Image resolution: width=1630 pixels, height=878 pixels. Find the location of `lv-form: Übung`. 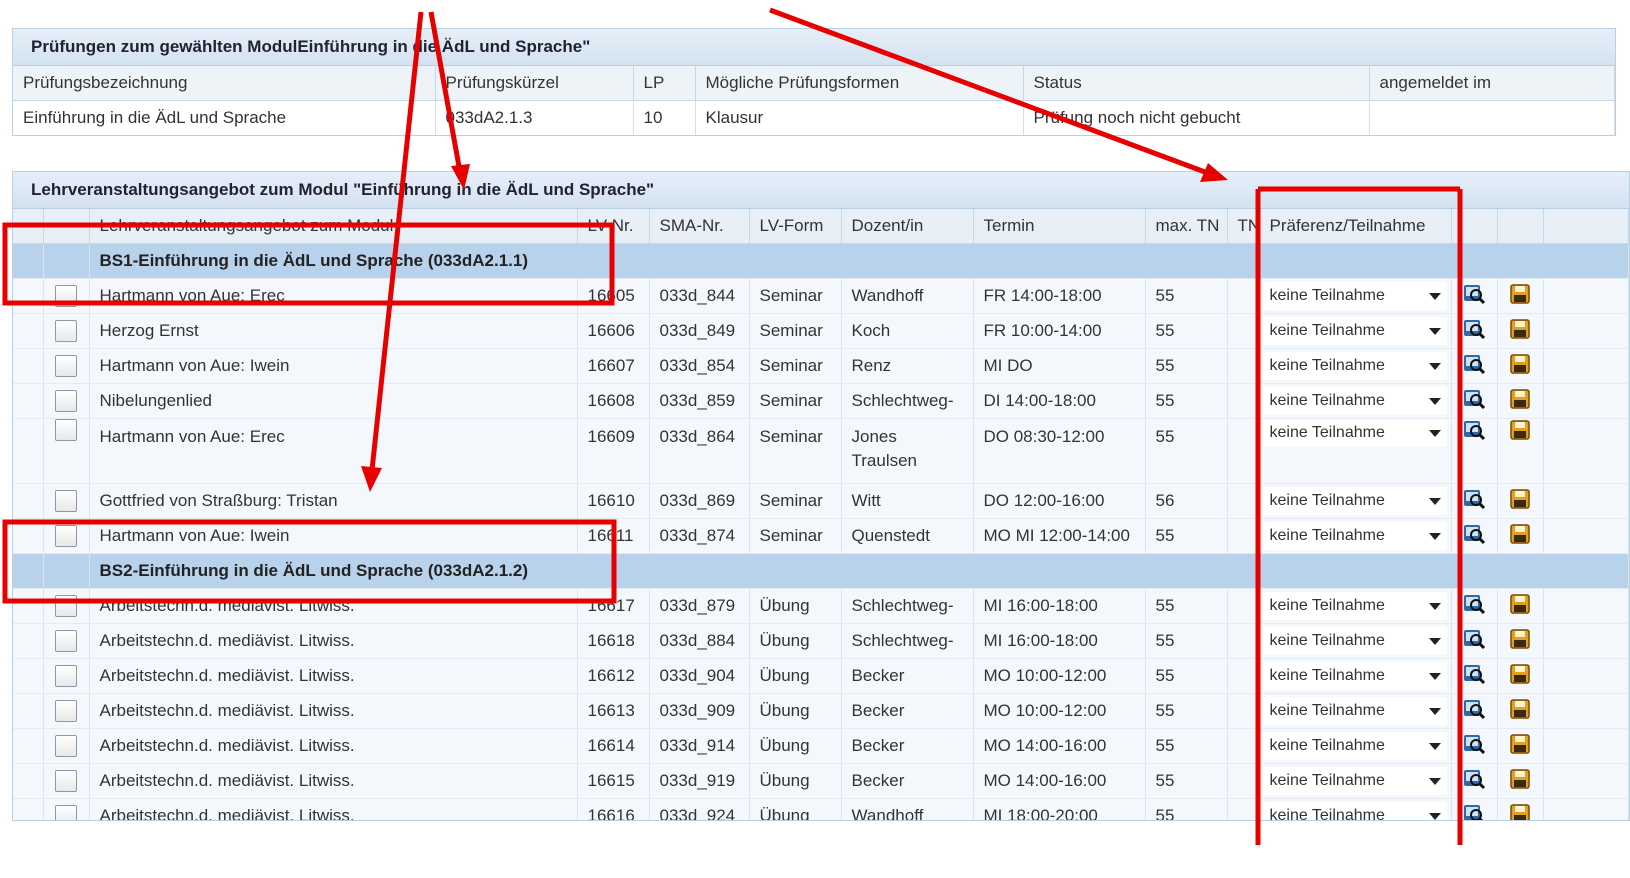

lv-form: Übung is located at coordinates (795, 781).